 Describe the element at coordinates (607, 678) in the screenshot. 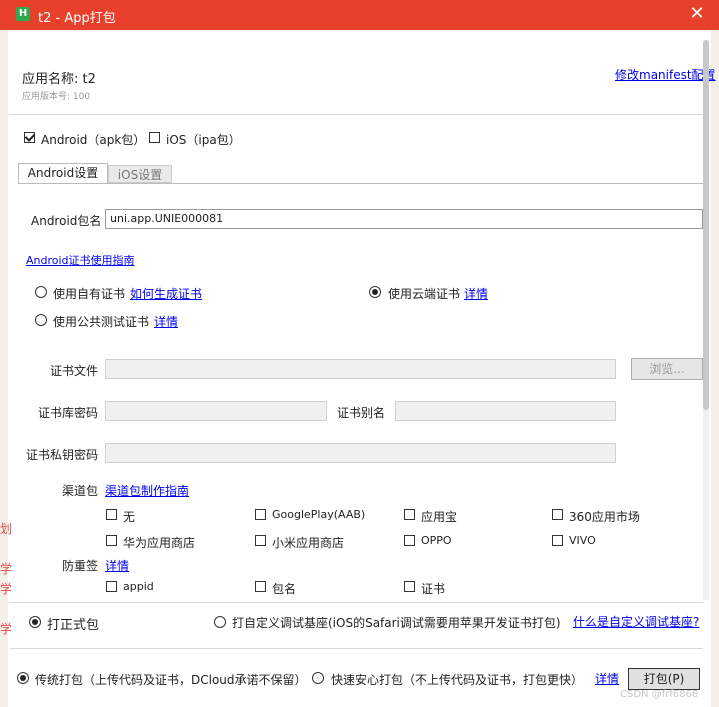

I see `pack-mode-detail-link: 详情` at that location.